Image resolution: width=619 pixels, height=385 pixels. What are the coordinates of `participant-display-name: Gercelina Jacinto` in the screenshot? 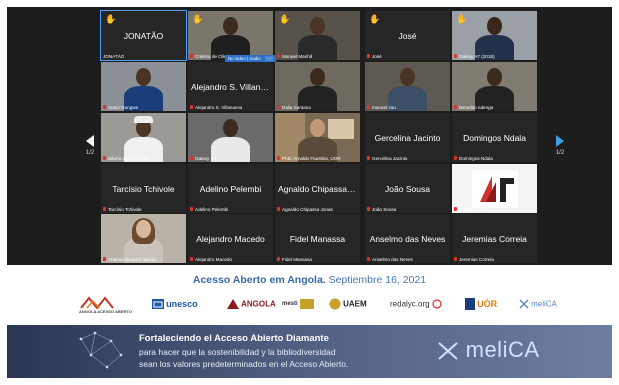 It's located at (407, 138).